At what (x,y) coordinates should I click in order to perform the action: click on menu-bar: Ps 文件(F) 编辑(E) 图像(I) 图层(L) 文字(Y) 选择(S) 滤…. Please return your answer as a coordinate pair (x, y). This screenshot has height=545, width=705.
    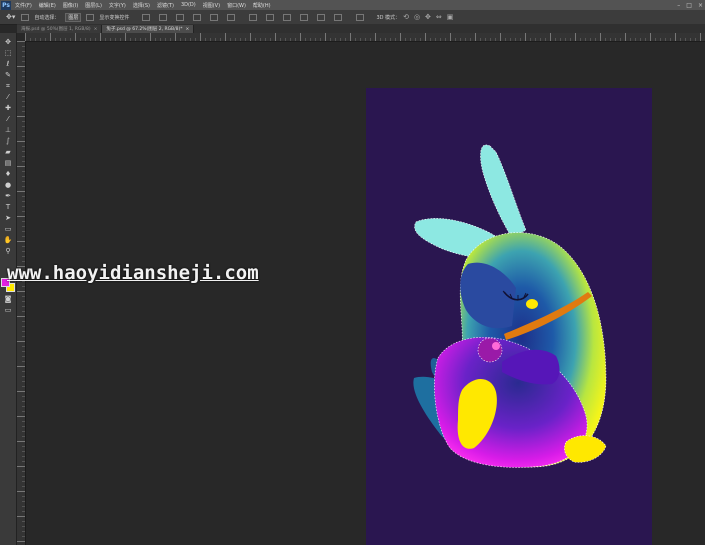
    Looking at the image, I should click on (352, 5).